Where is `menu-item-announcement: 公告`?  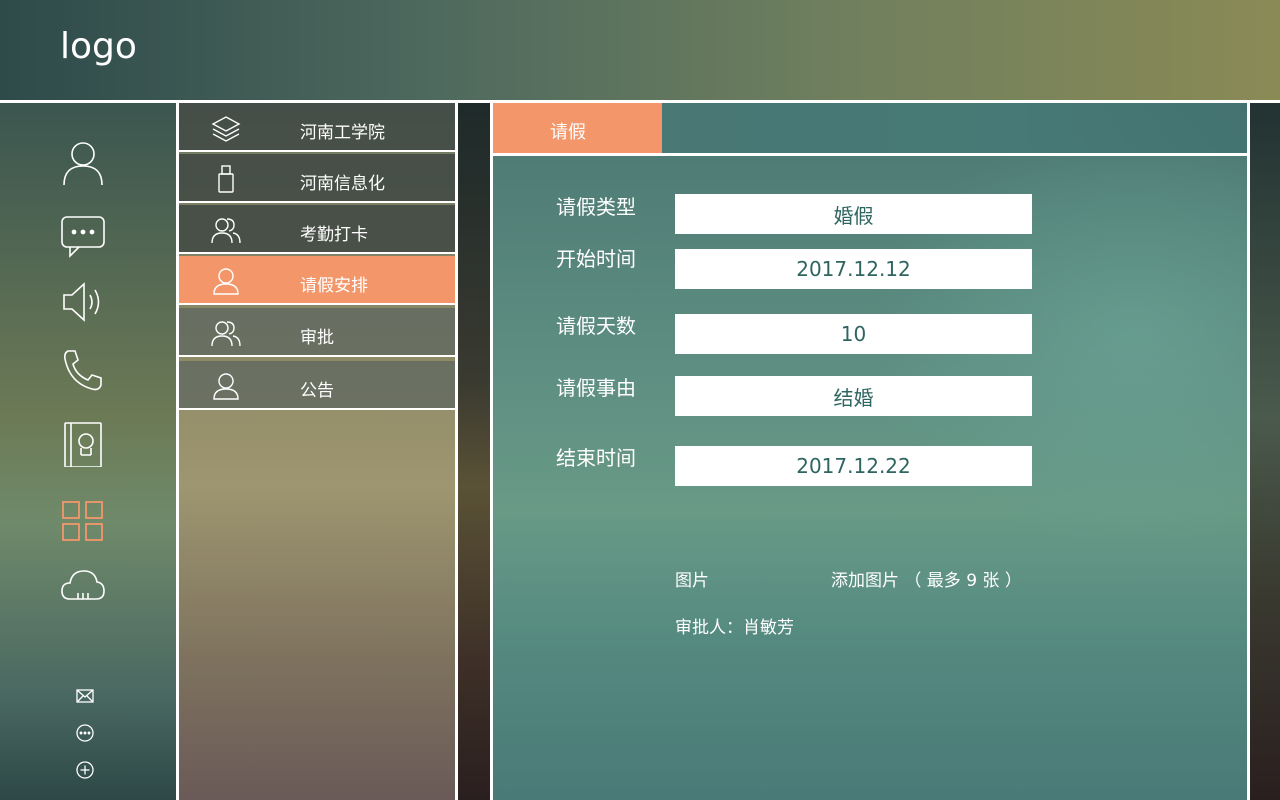 menu-item-announcement: 公告 is located at coordinates (317, 385).